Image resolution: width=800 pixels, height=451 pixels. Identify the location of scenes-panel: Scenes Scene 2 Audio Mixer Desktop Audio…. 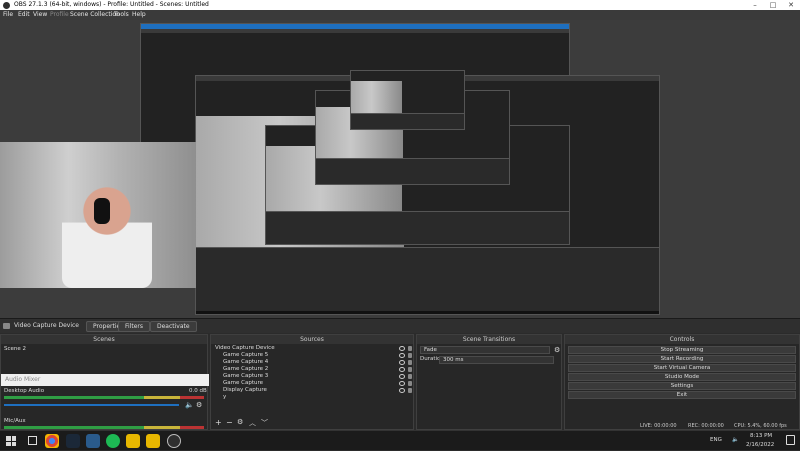
(104, 382).